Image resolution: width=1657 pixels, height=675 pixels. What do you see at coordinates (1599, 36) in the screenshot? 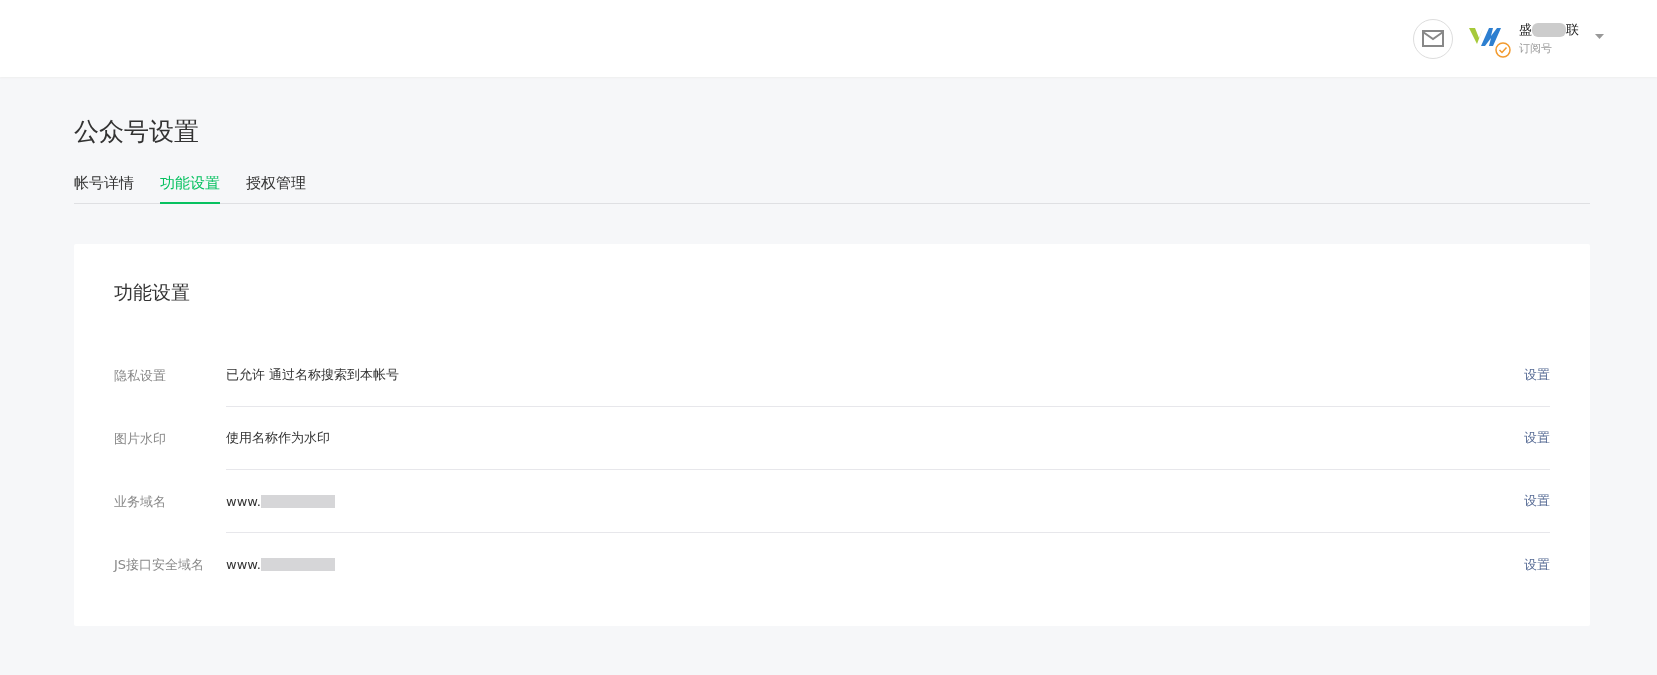
I see `caret-icon` at bounding box center [1599, 36].